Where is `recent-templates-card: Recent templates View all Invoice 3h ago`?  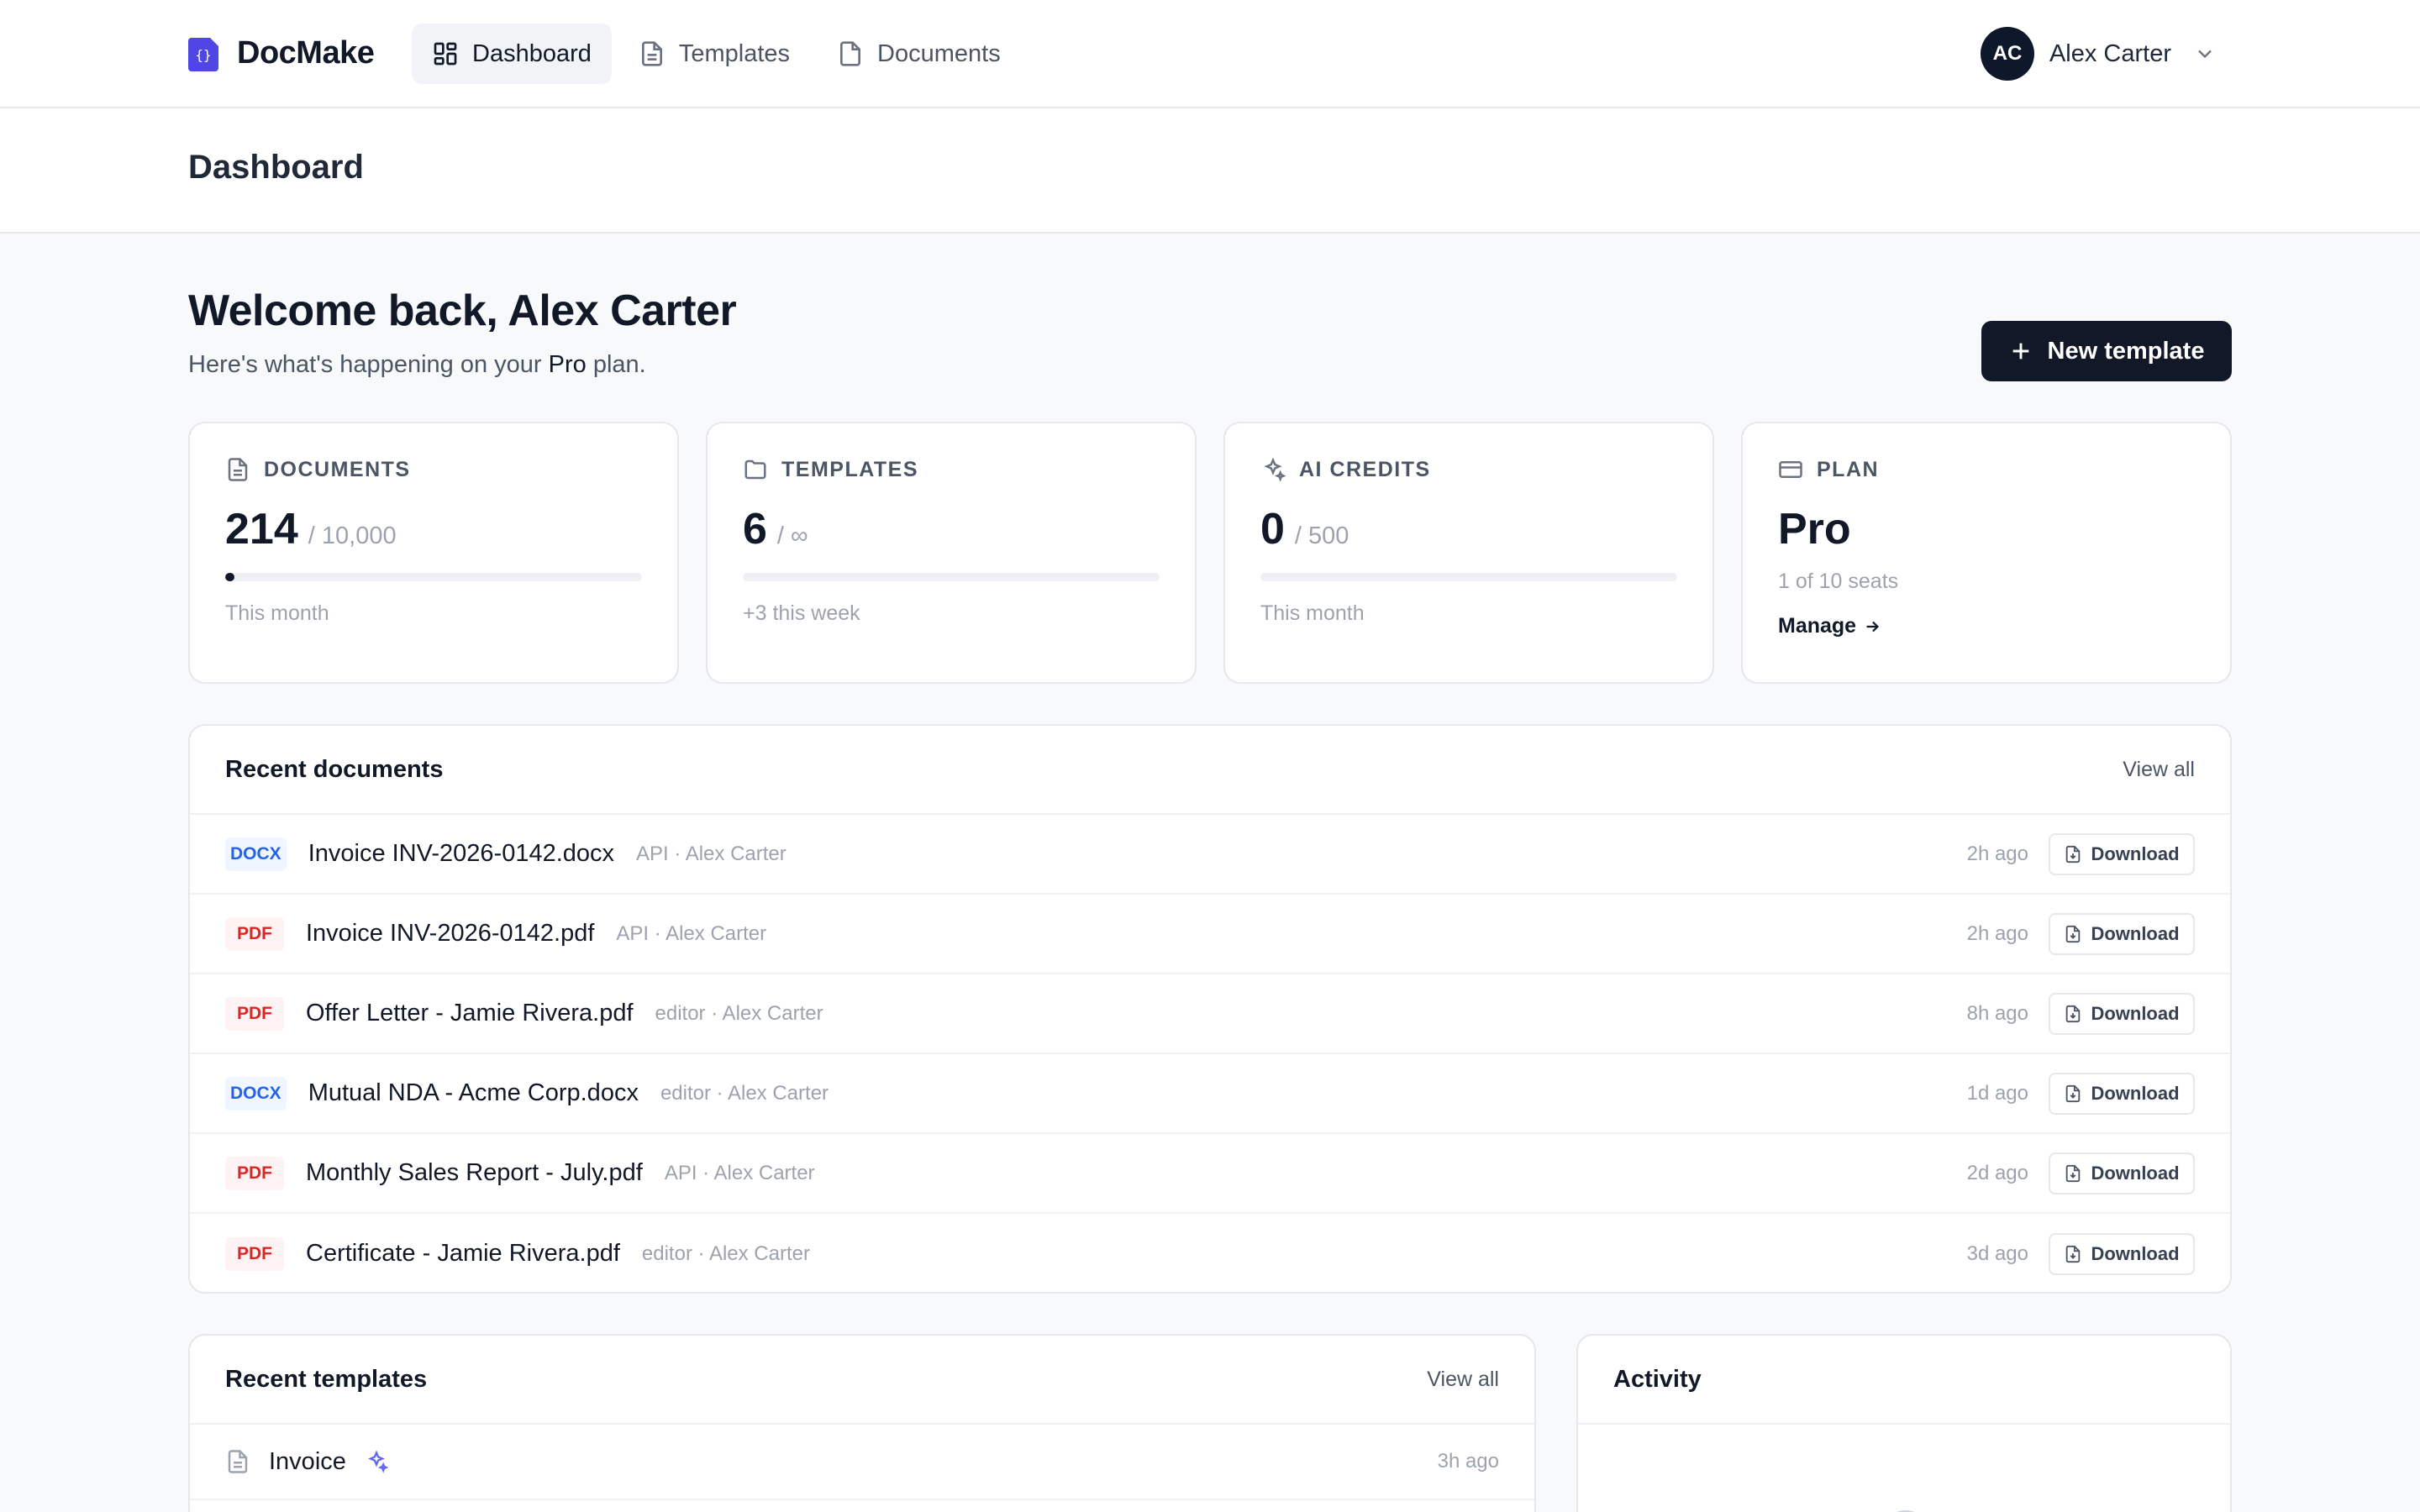 recent-templates-card: Recent templates View all Invoice 3h ago is located at coordinates (862, 1423).